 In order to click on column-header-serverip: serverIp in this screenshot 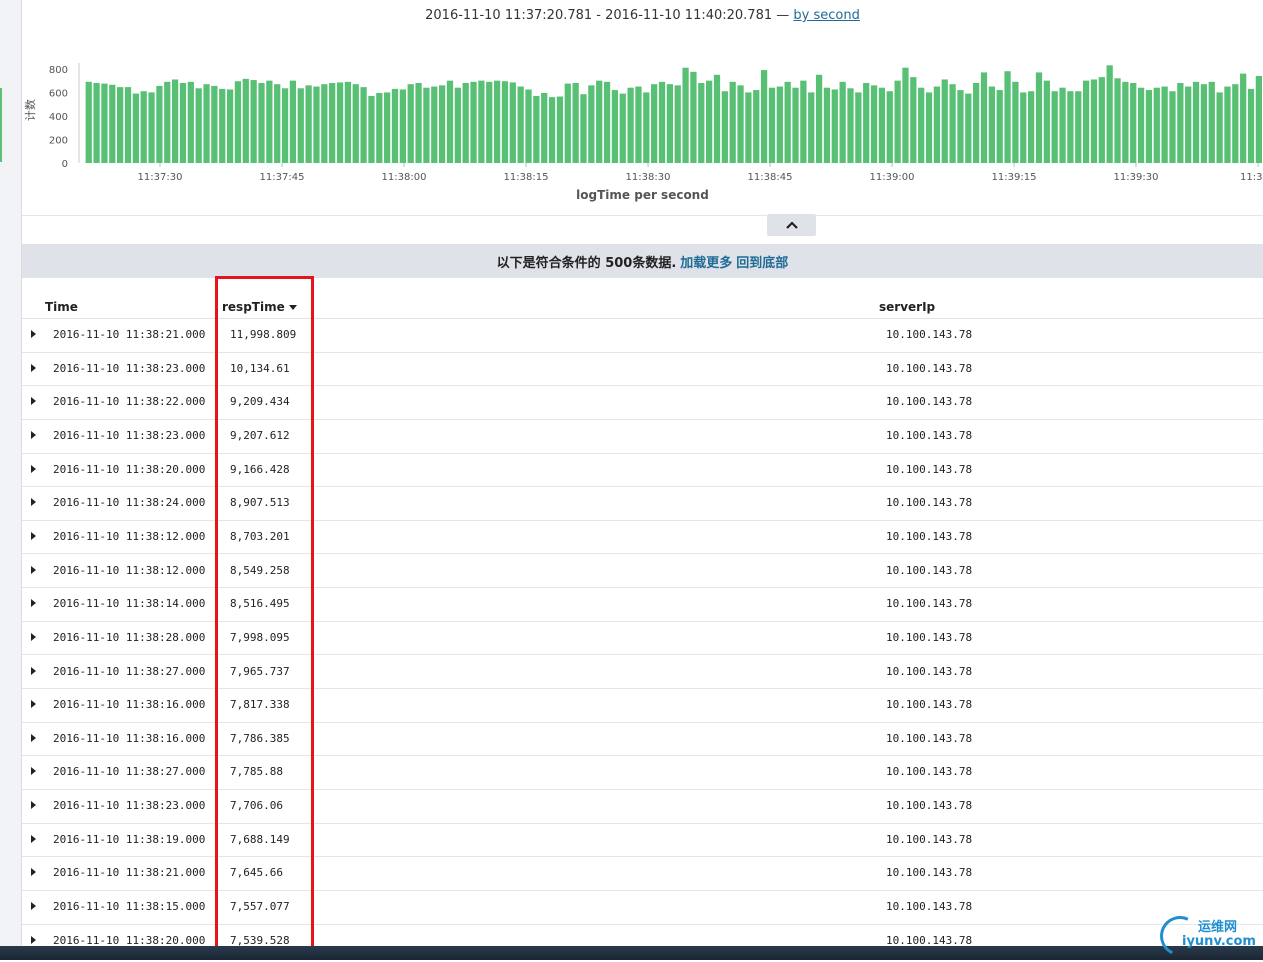, I will do `click(907, 307)`.